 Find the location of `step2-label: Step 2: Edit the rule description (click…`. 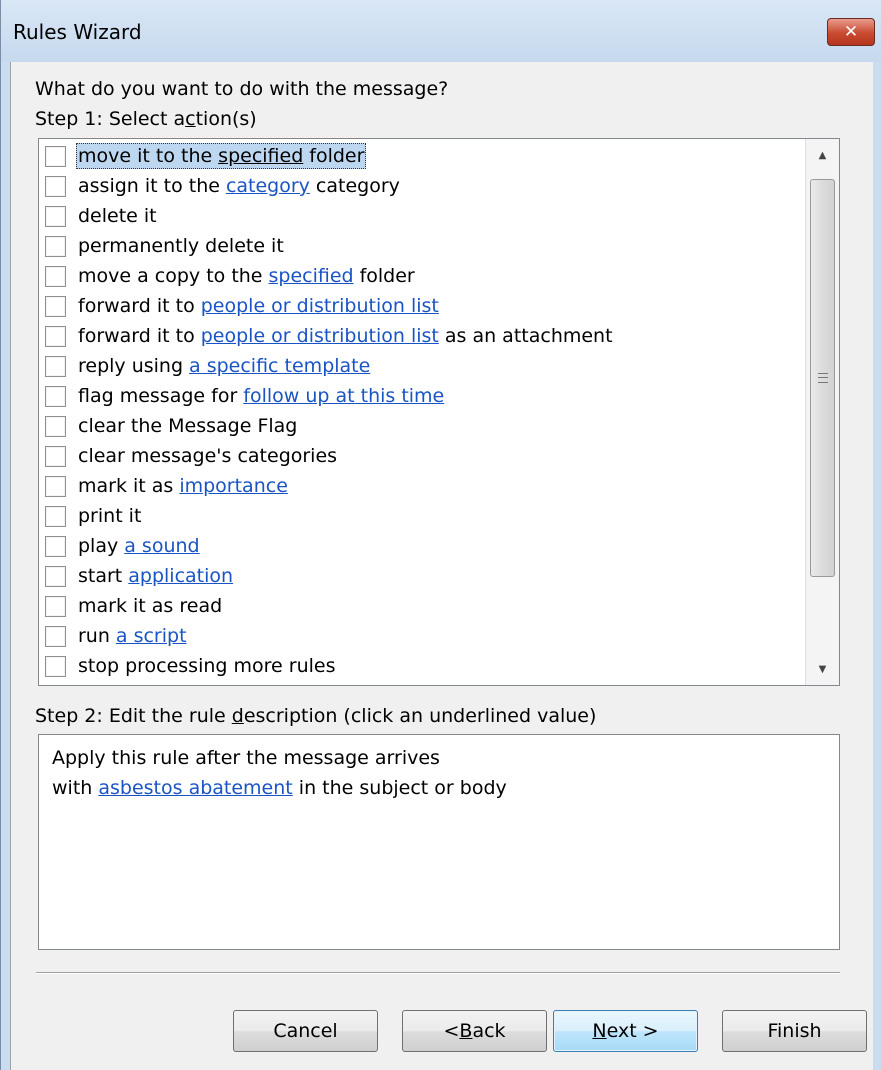

step2-label: Step 2: Edit the rule description (click… is located at coordinates (316, 716).